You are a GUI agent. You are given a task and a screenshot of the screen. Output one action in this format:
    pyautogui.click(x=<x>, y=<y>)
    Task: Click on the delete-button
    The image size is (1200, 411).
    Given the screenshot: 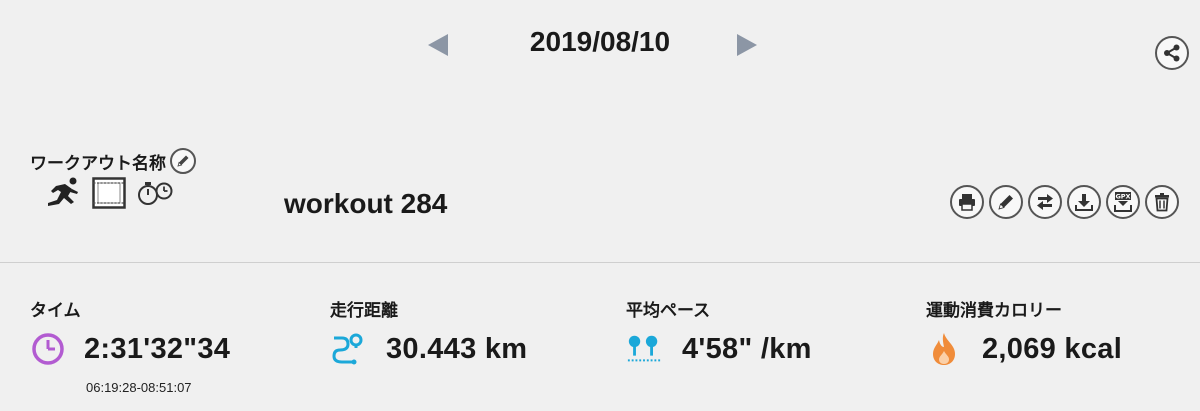 What is the action you would take?
    pyautogui.click(x=1162, y=202)
    